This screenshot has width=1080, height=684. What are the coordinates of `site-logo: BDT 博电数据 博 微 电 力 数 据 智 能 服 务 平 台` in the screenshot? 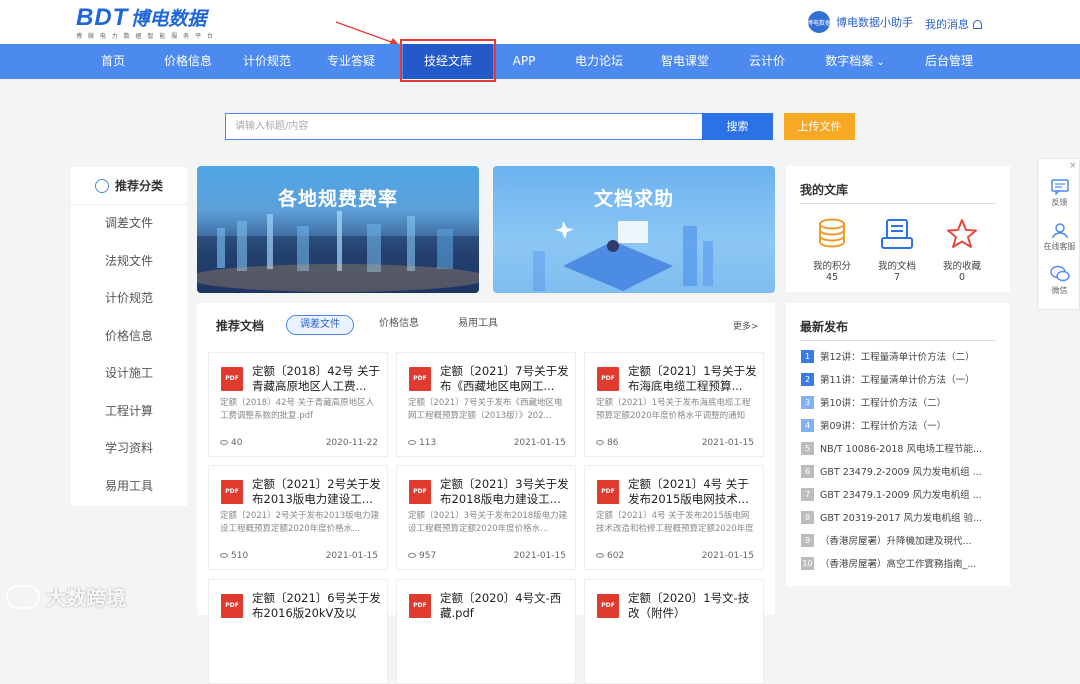 It's located at (145, 23).